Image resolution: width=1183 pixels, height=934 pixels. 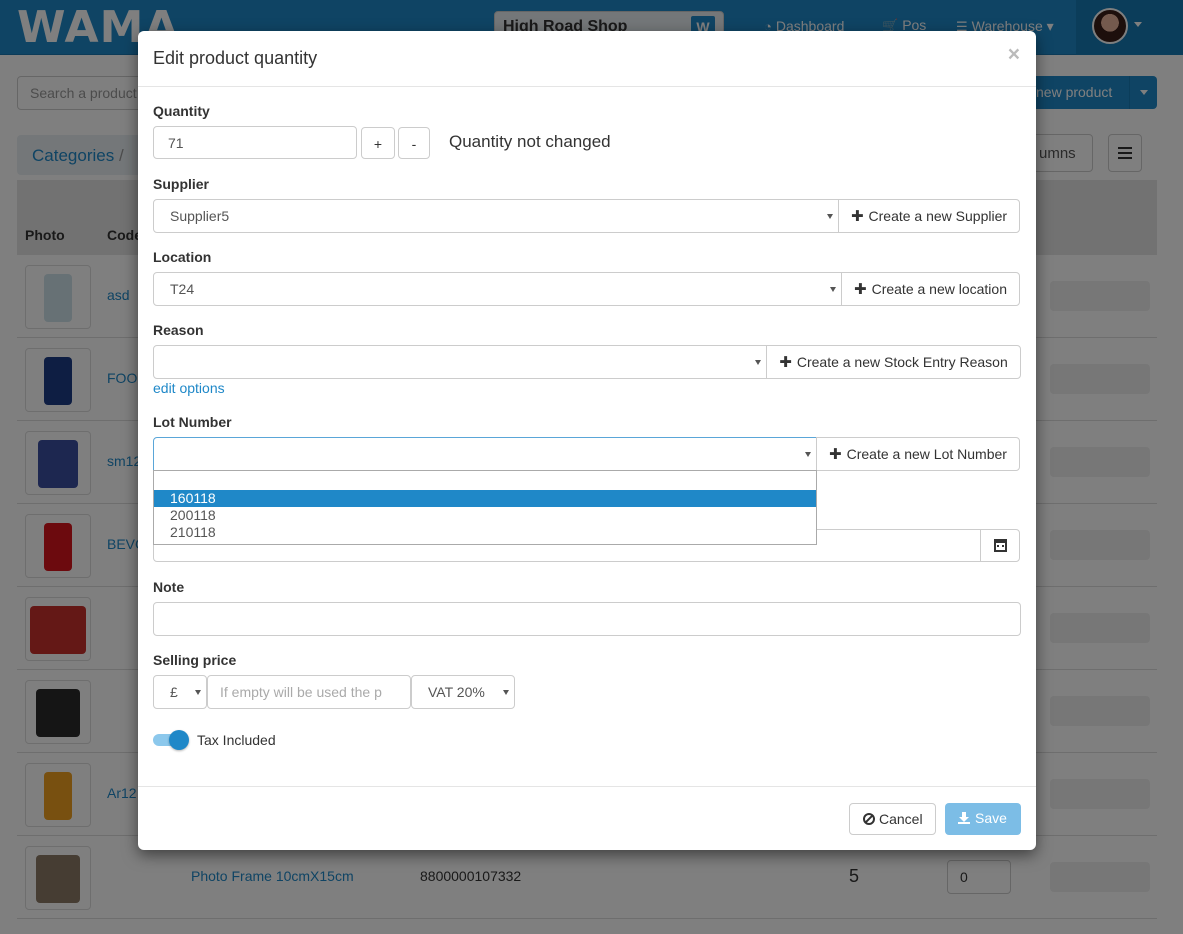 I want to click on tax-included-toggle, so click(x=171, y=740).